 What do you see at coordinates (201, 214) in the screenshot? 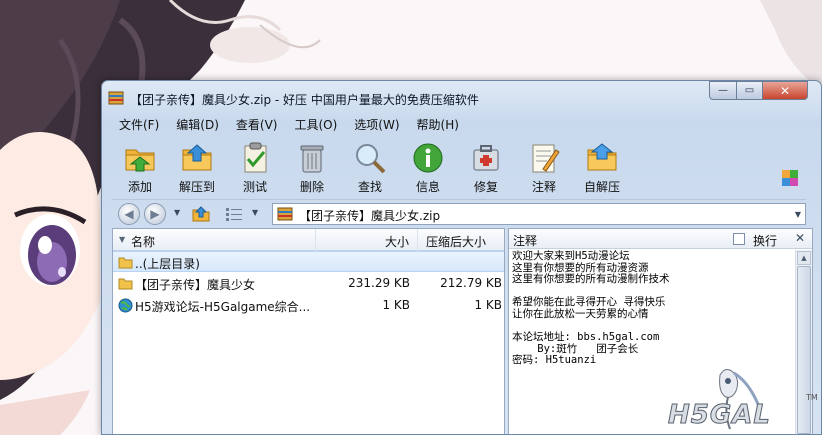
I see `up-folder-icon` at bounding box center [201, 214].